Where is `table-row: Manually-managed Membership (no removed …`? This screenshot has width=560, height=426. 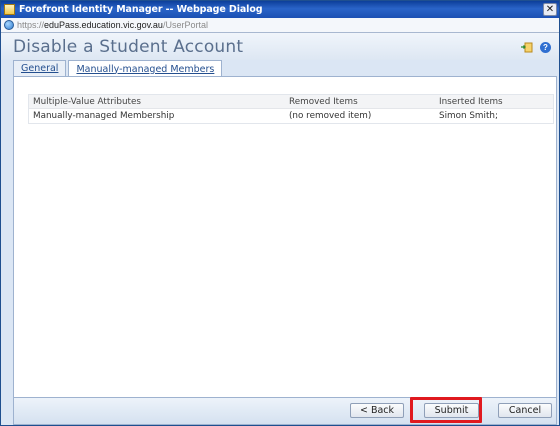
table-row: Manually-managed Membership (no removed … is located at coordinates (291, 116).